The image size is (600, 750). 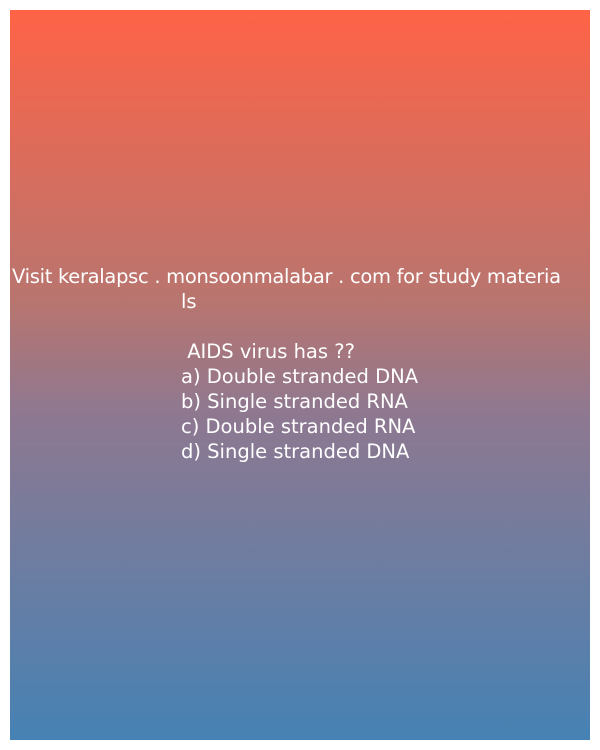 I want to click on option-b: b) Single stranded RNA, so click(x=294, y=401).